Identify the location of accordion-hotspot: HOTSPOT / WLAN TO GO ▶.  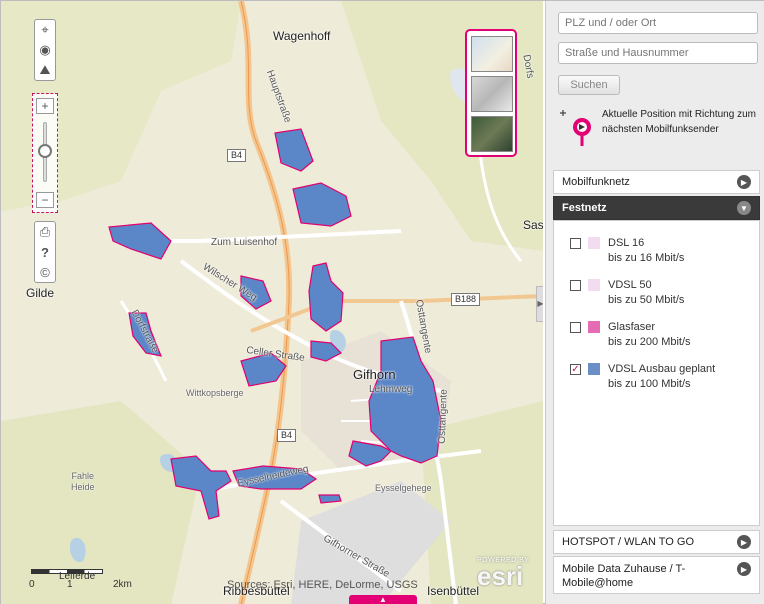
(656, 542).